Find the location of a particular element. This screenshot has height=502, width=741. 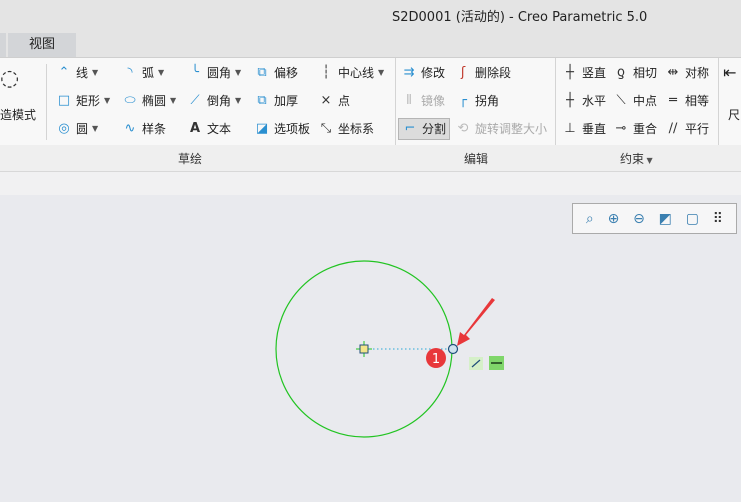

divide-point is located at coordinates (453, 349).